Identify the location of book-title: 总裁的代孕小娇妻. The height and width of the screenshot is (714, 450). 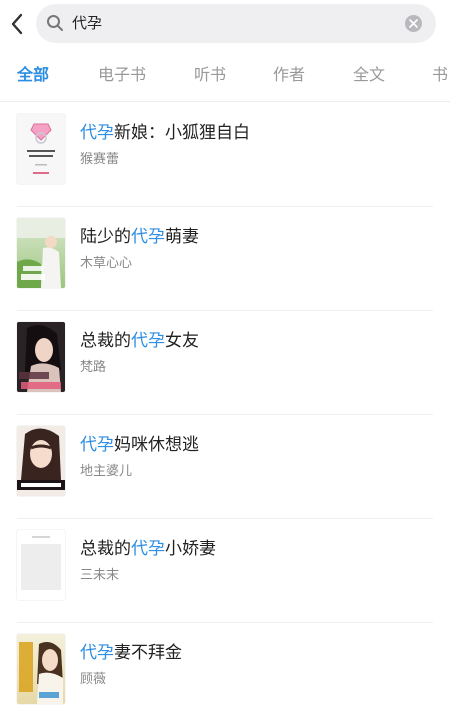
(148, 549).